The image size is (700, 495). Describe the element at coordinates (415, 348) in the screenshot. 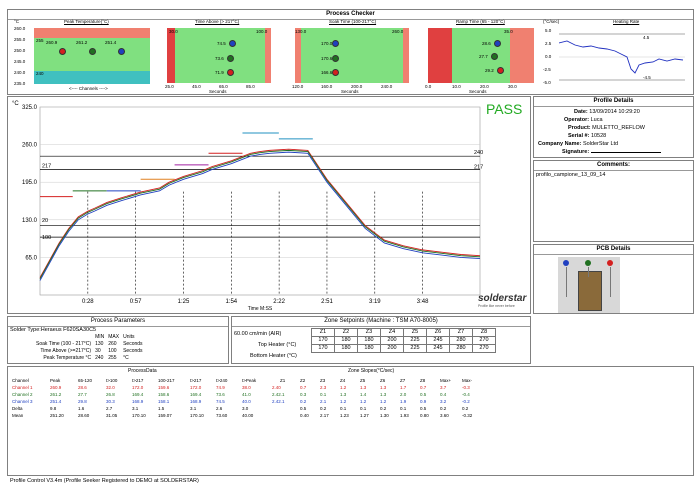

I see `cell: 225` at that location.